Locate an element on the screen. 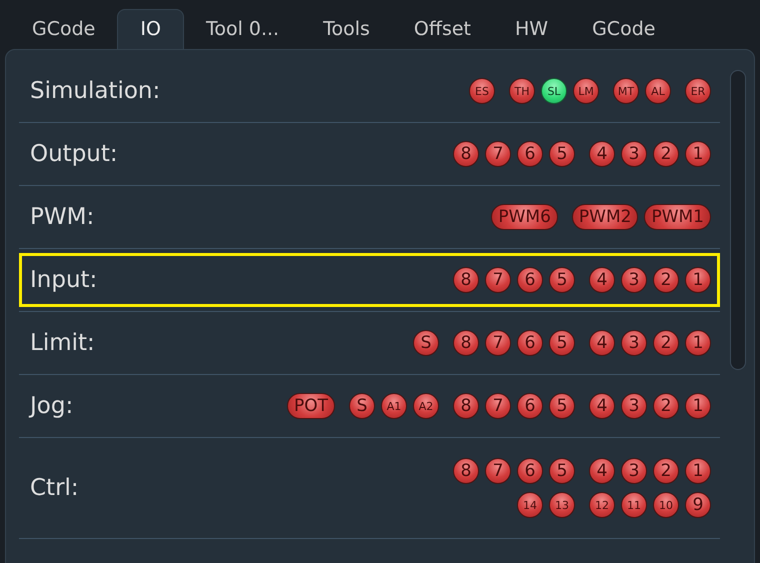 The width and height of the screenshot is (760, 563). indicator-light: PWM2 is located at coordinates (605, 217).